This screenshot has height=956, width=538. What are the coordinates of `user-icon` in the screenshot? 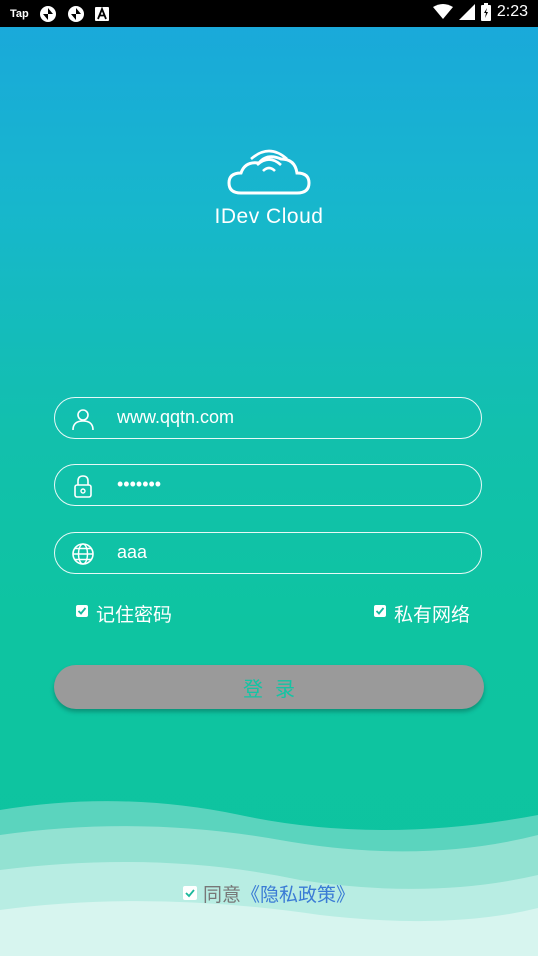 It's located at (83, 420).